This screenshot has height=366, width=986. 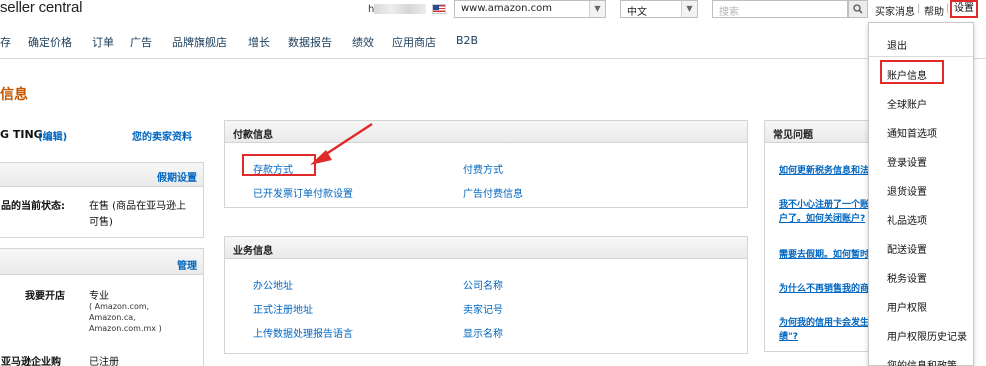 I want to click on marketplace-select: www.amazon.com ▼, so click(x=530, y=9).